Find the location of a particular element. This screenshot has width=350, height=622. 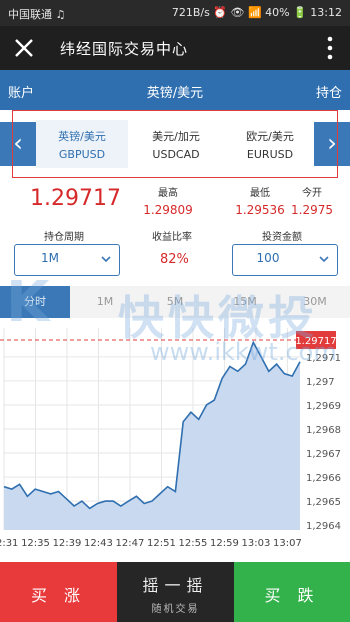

x-tick-label: 13:07 is located at coordinates (287, 543).